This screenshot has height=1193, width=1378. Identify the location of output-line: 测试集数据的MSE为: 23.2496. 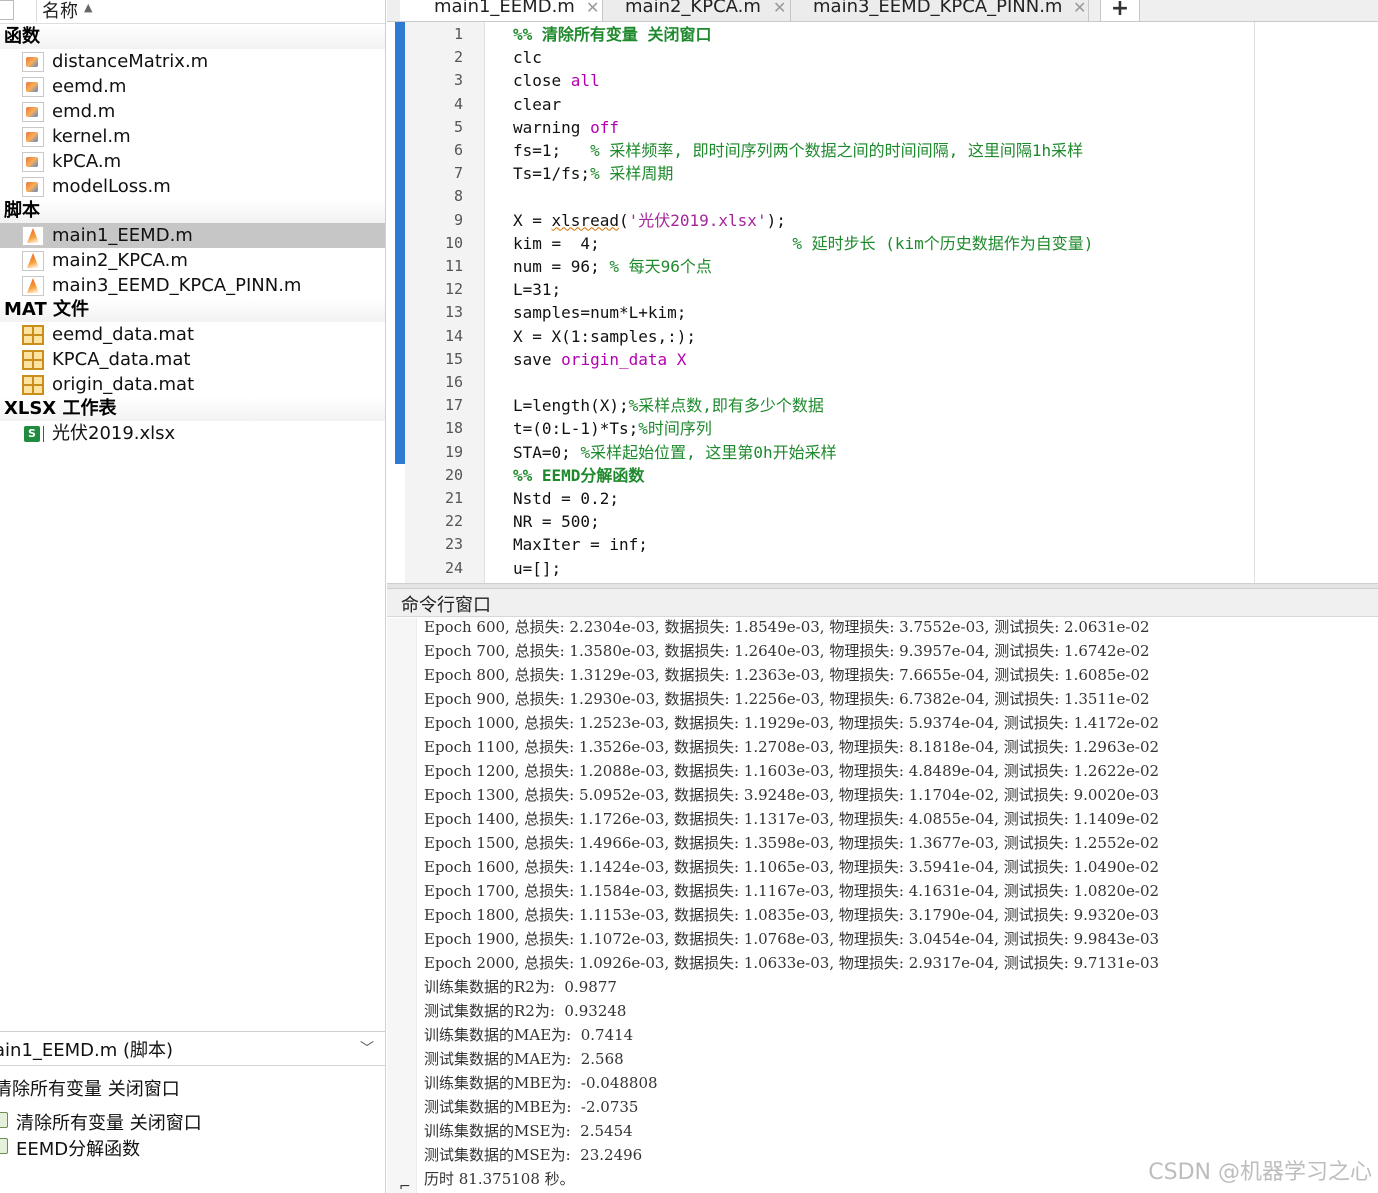
(533, 1155).